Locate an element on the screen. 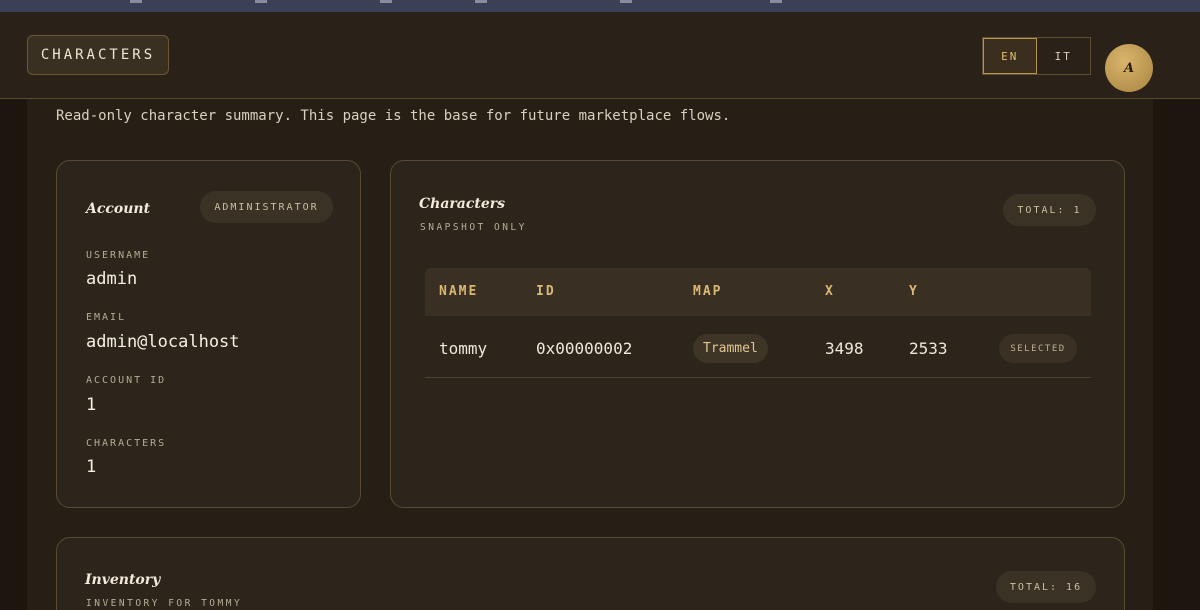  email-value: admin@localhost is located at coordinates (163, 342).